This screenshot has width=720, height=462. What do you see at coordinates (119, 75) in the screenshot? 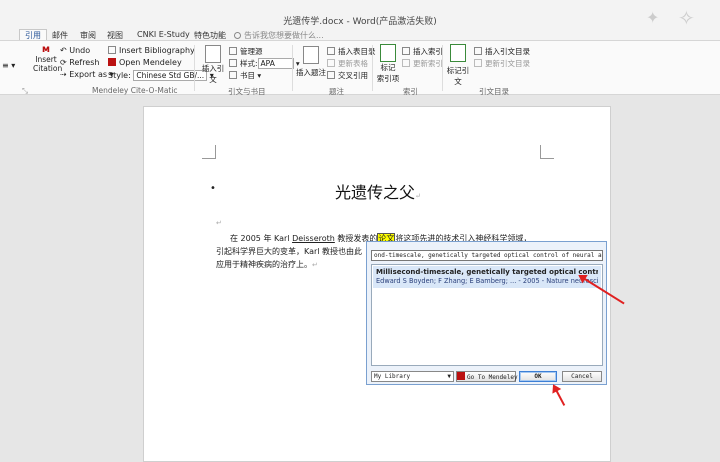
I see `style-label: Style:` at bounding box center [119, 75].